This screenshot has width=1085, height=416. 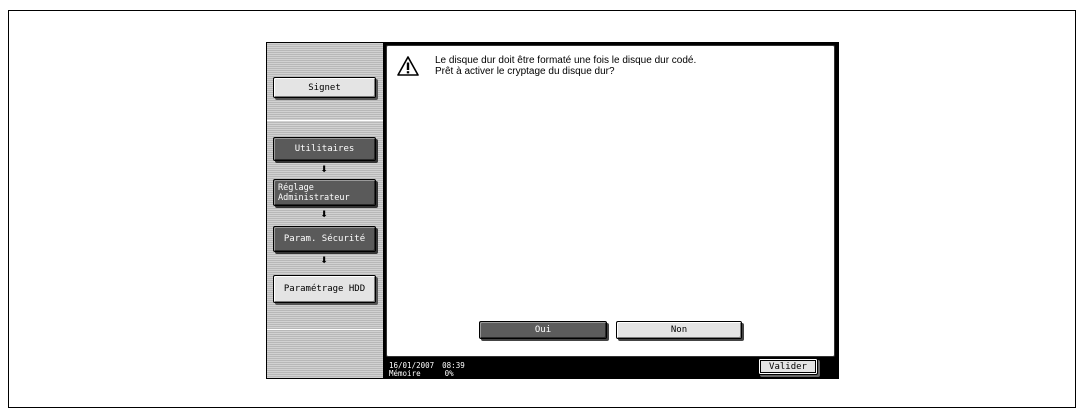 What do you see at coordinates (324, 192) in the screenshot?
I see `breadcrumb-reglage-administrateur: Réglage Administrateur` at bounding box center [324, 192].